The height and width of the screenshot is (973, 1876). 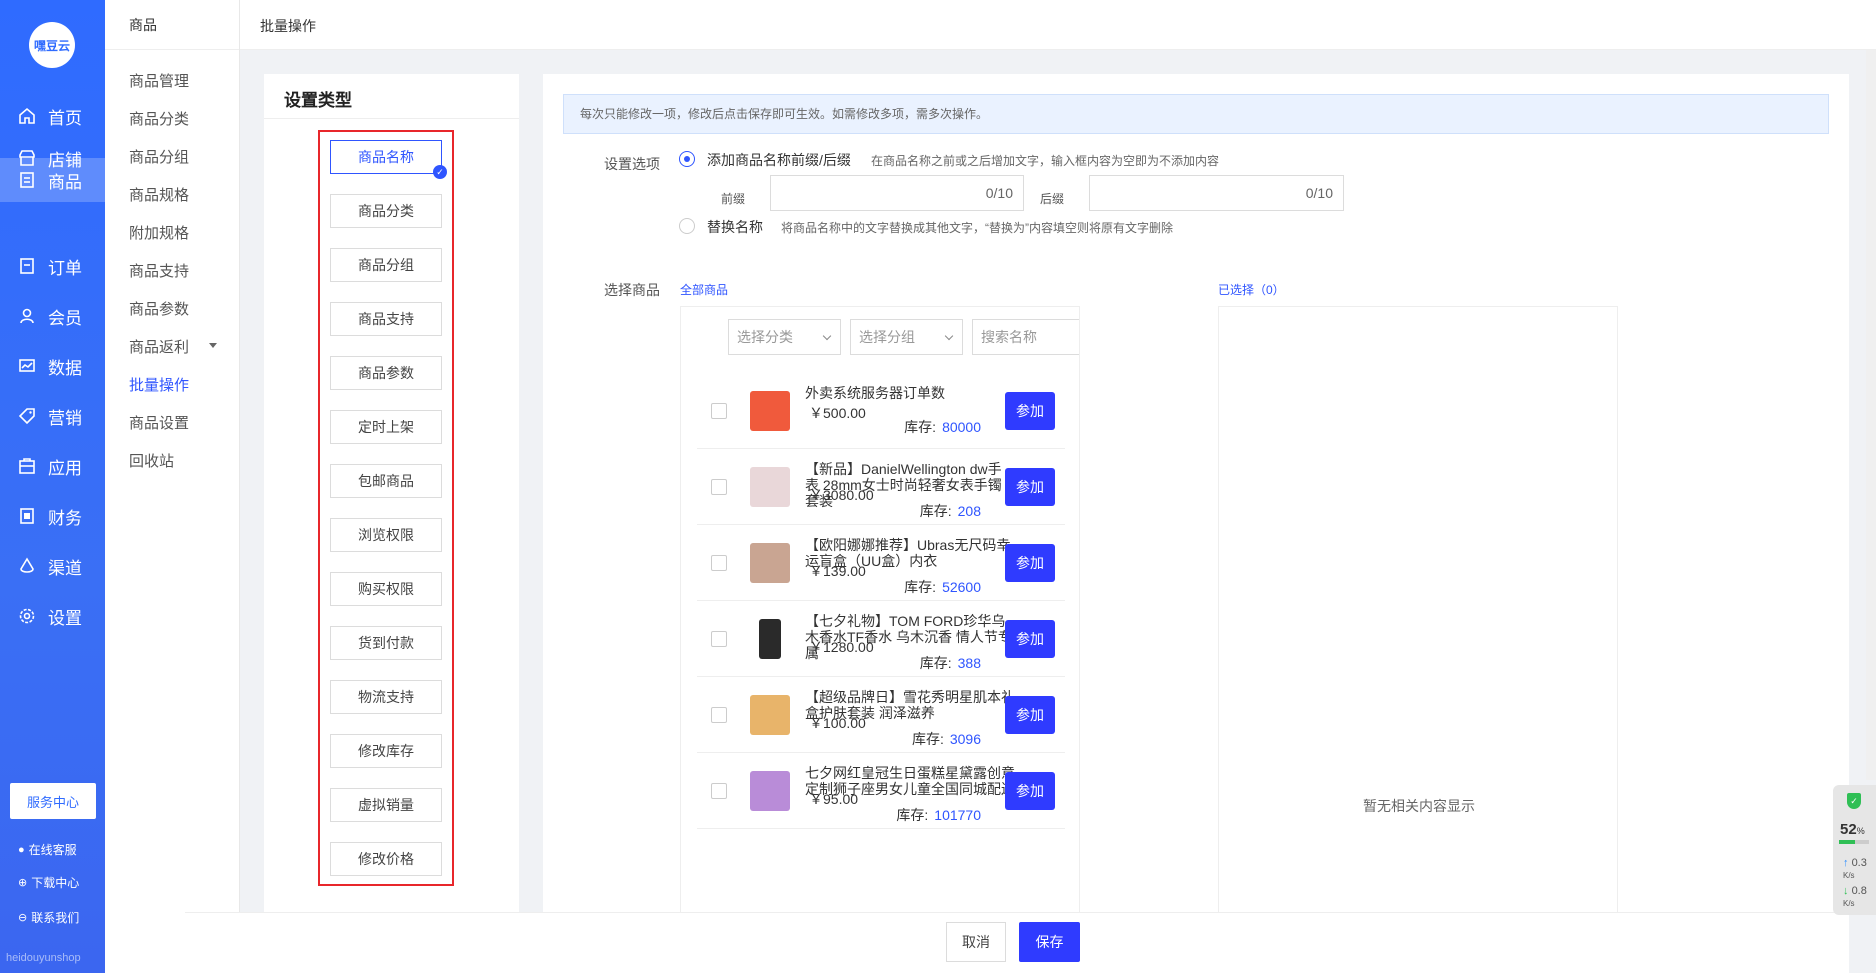 I want to click on type-view-permission: 浏览权限, so click(x=386, y=535).